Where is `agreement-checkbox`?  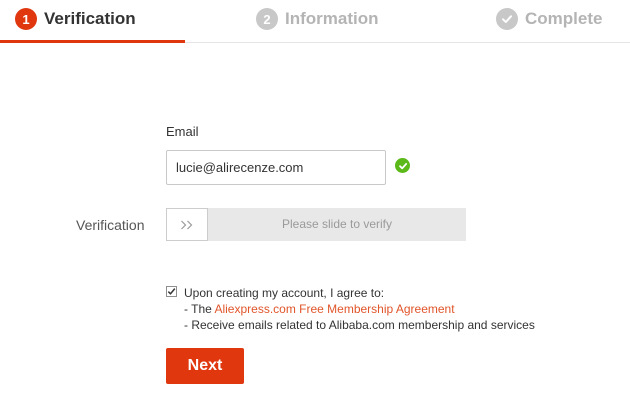
agreement-checkbox is located at coordinates (171, 291).